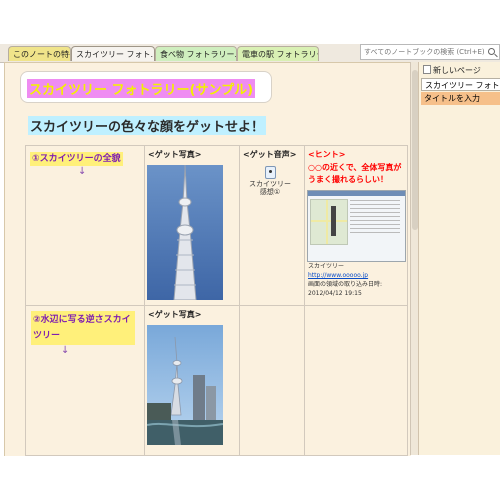  Describe the element at coordinates (85, 225) in the screenshot. I see `table-cell-hint-1: ①スカイツリーの全貌 ↓` at that location.